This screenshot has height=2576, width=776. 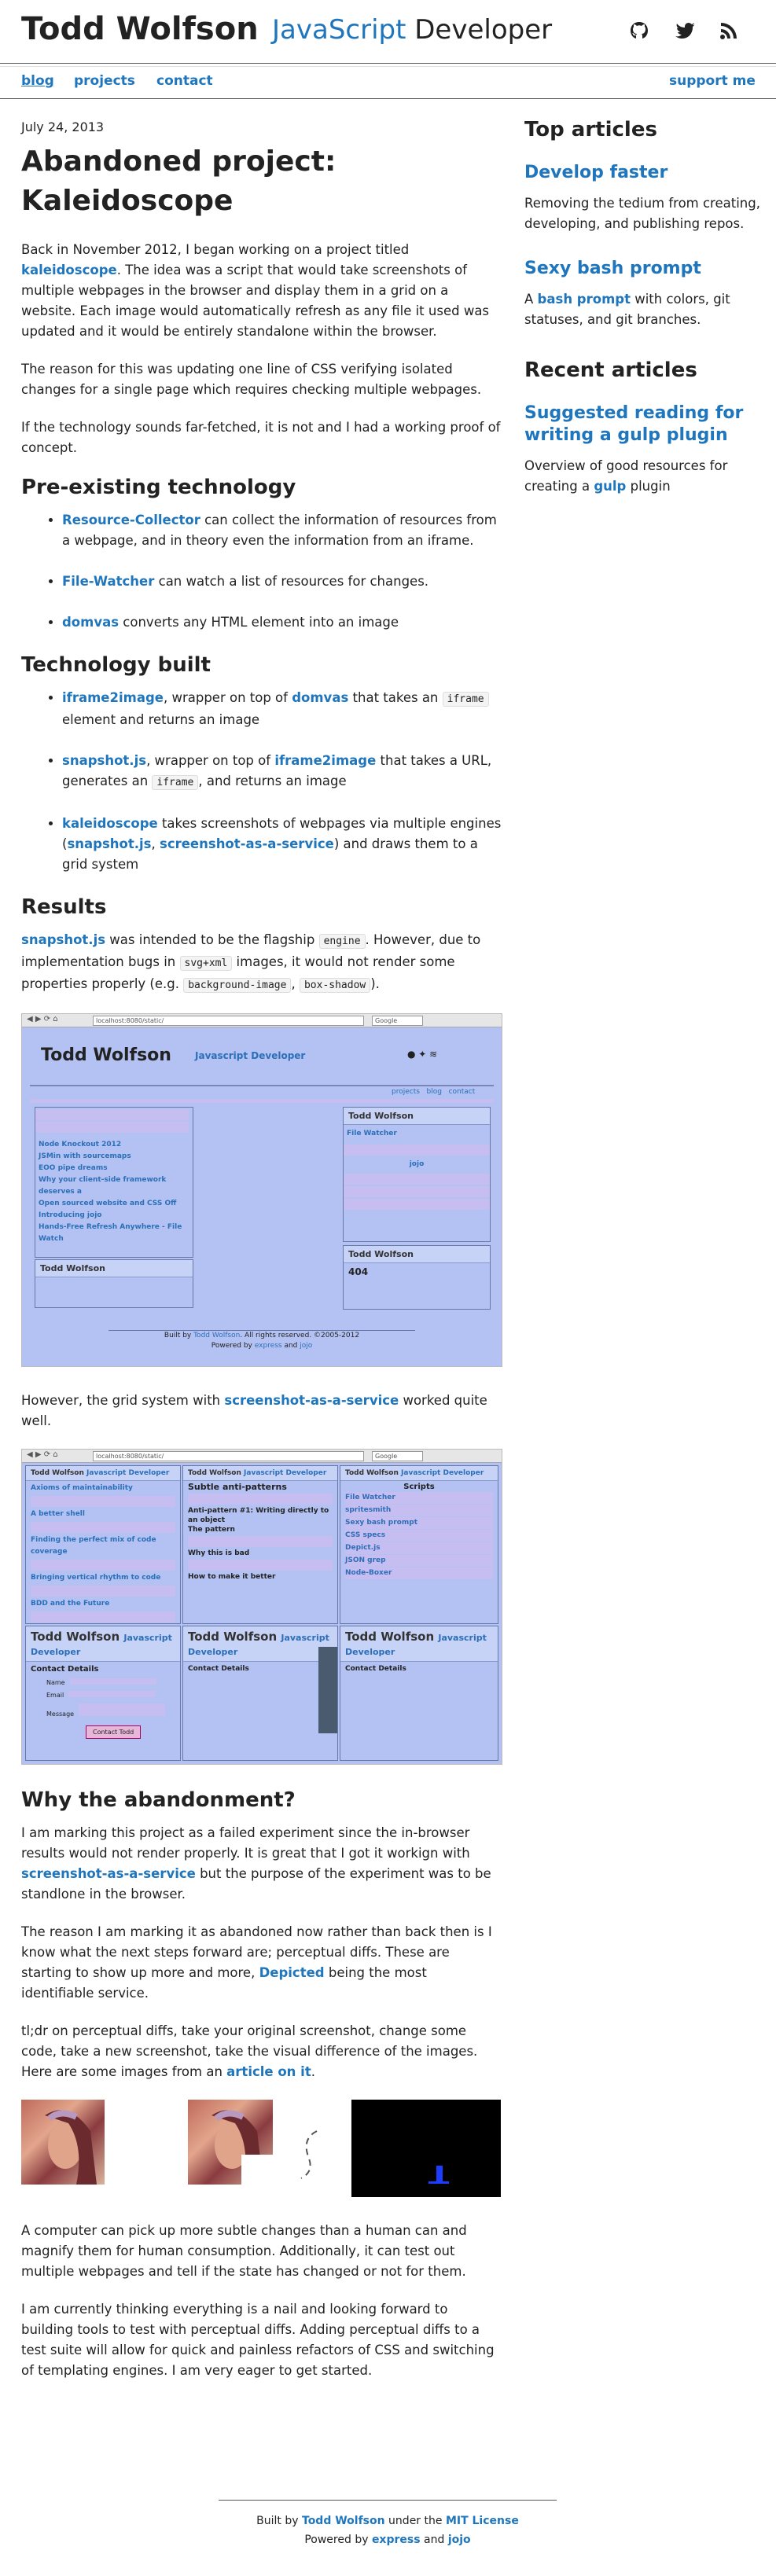 I want to click on right-pane-2: Todd Wolfson 404, so click(x=417, y=1277).